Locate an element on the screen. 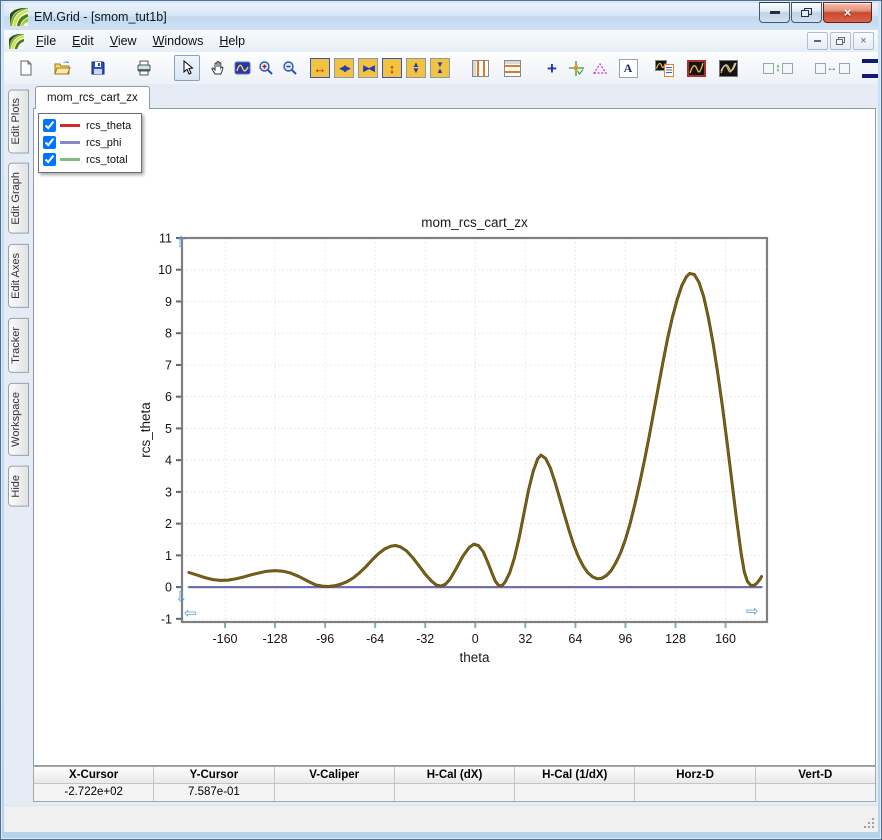  svg-text: 2 is located at coordinates (168, 524).